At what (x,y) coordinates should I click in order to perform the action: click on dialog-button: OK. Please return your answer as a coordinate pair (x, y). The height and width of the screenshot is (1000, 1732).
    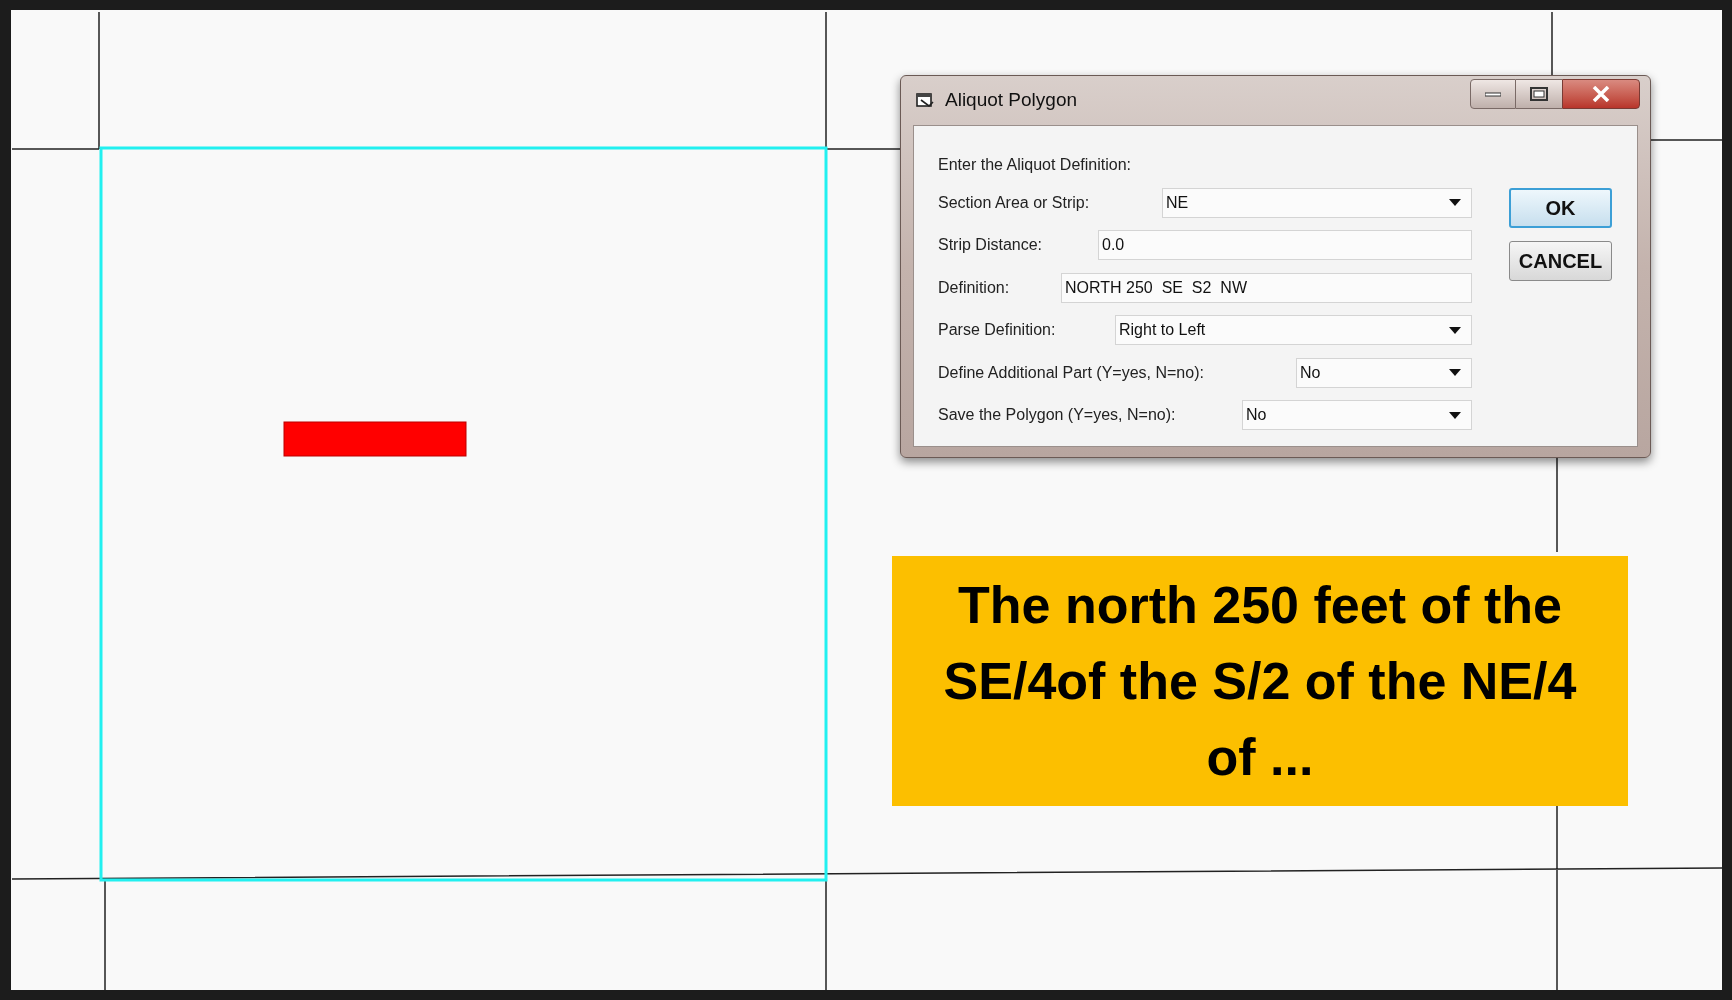
    Looking at the image, I should click on (1560, 208).